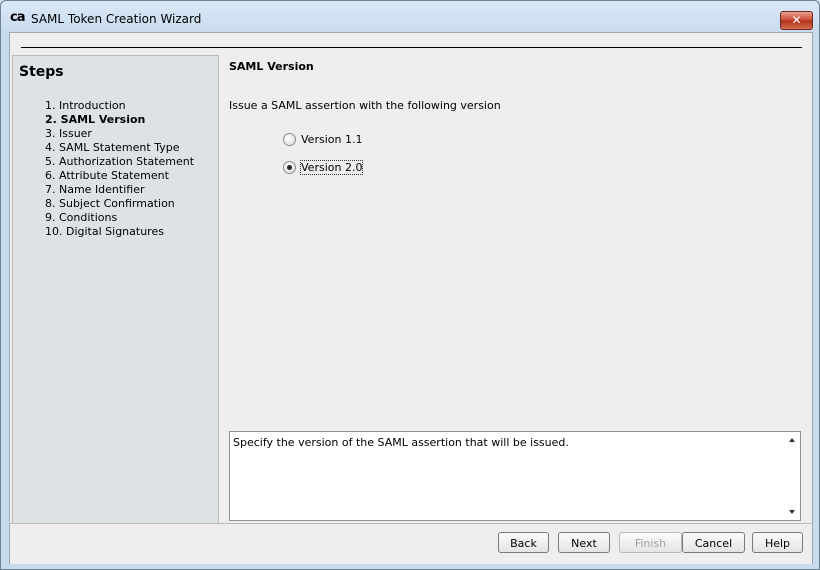 The image size is (820, 570). Describe the element at coordinates (411, 543) in the screenshot. I see `button-bar: Back Next Finish Cancel Help` at that location.